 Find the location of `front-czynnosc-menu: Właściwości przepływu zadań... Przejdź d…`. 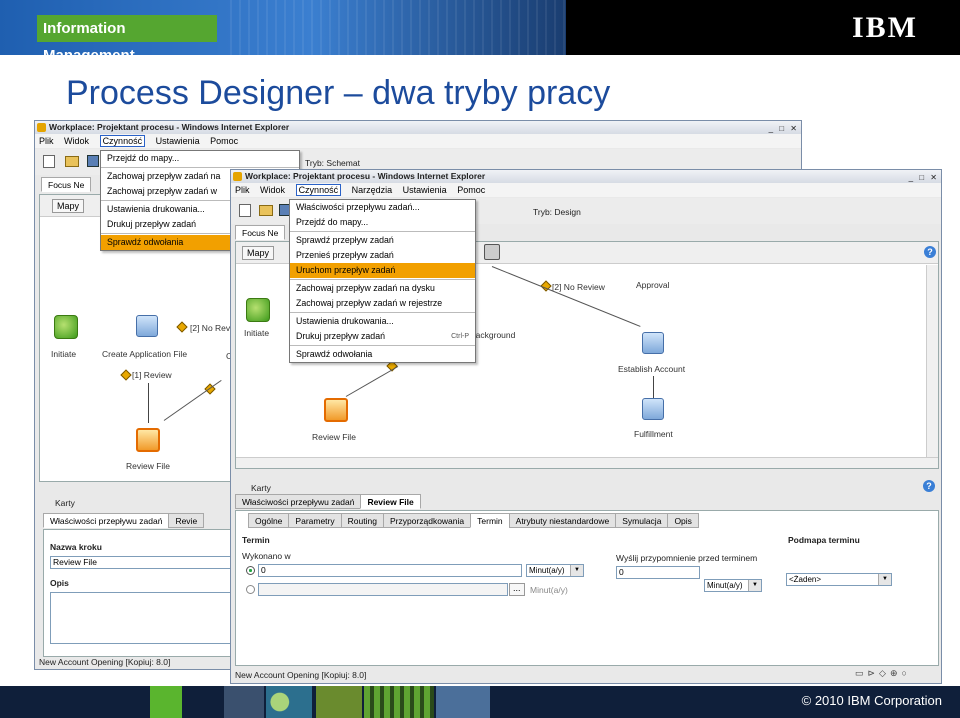

front-czynnosc-menu: Właściwości przepływu zadań... Przejdź d… is located at coordinates (382, 281).